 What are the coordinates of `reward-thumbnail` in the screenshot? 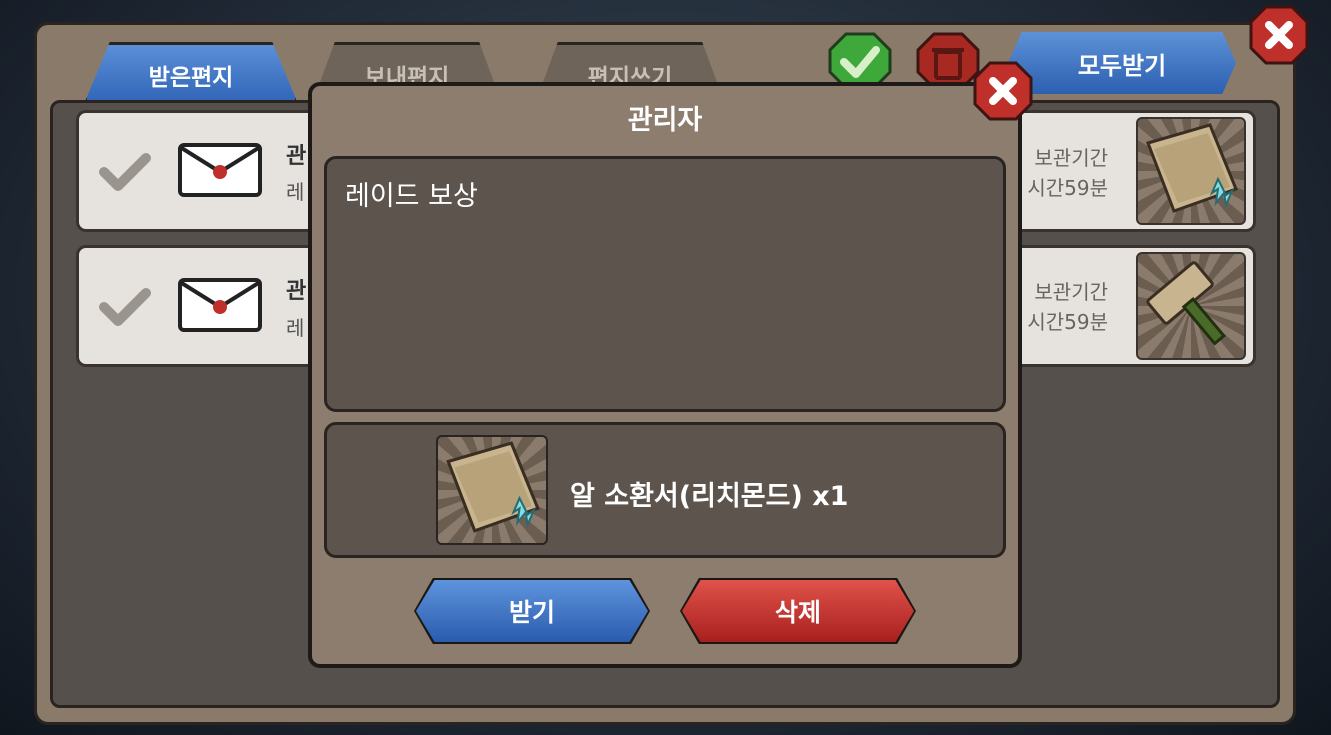 It's located at (492, 490).